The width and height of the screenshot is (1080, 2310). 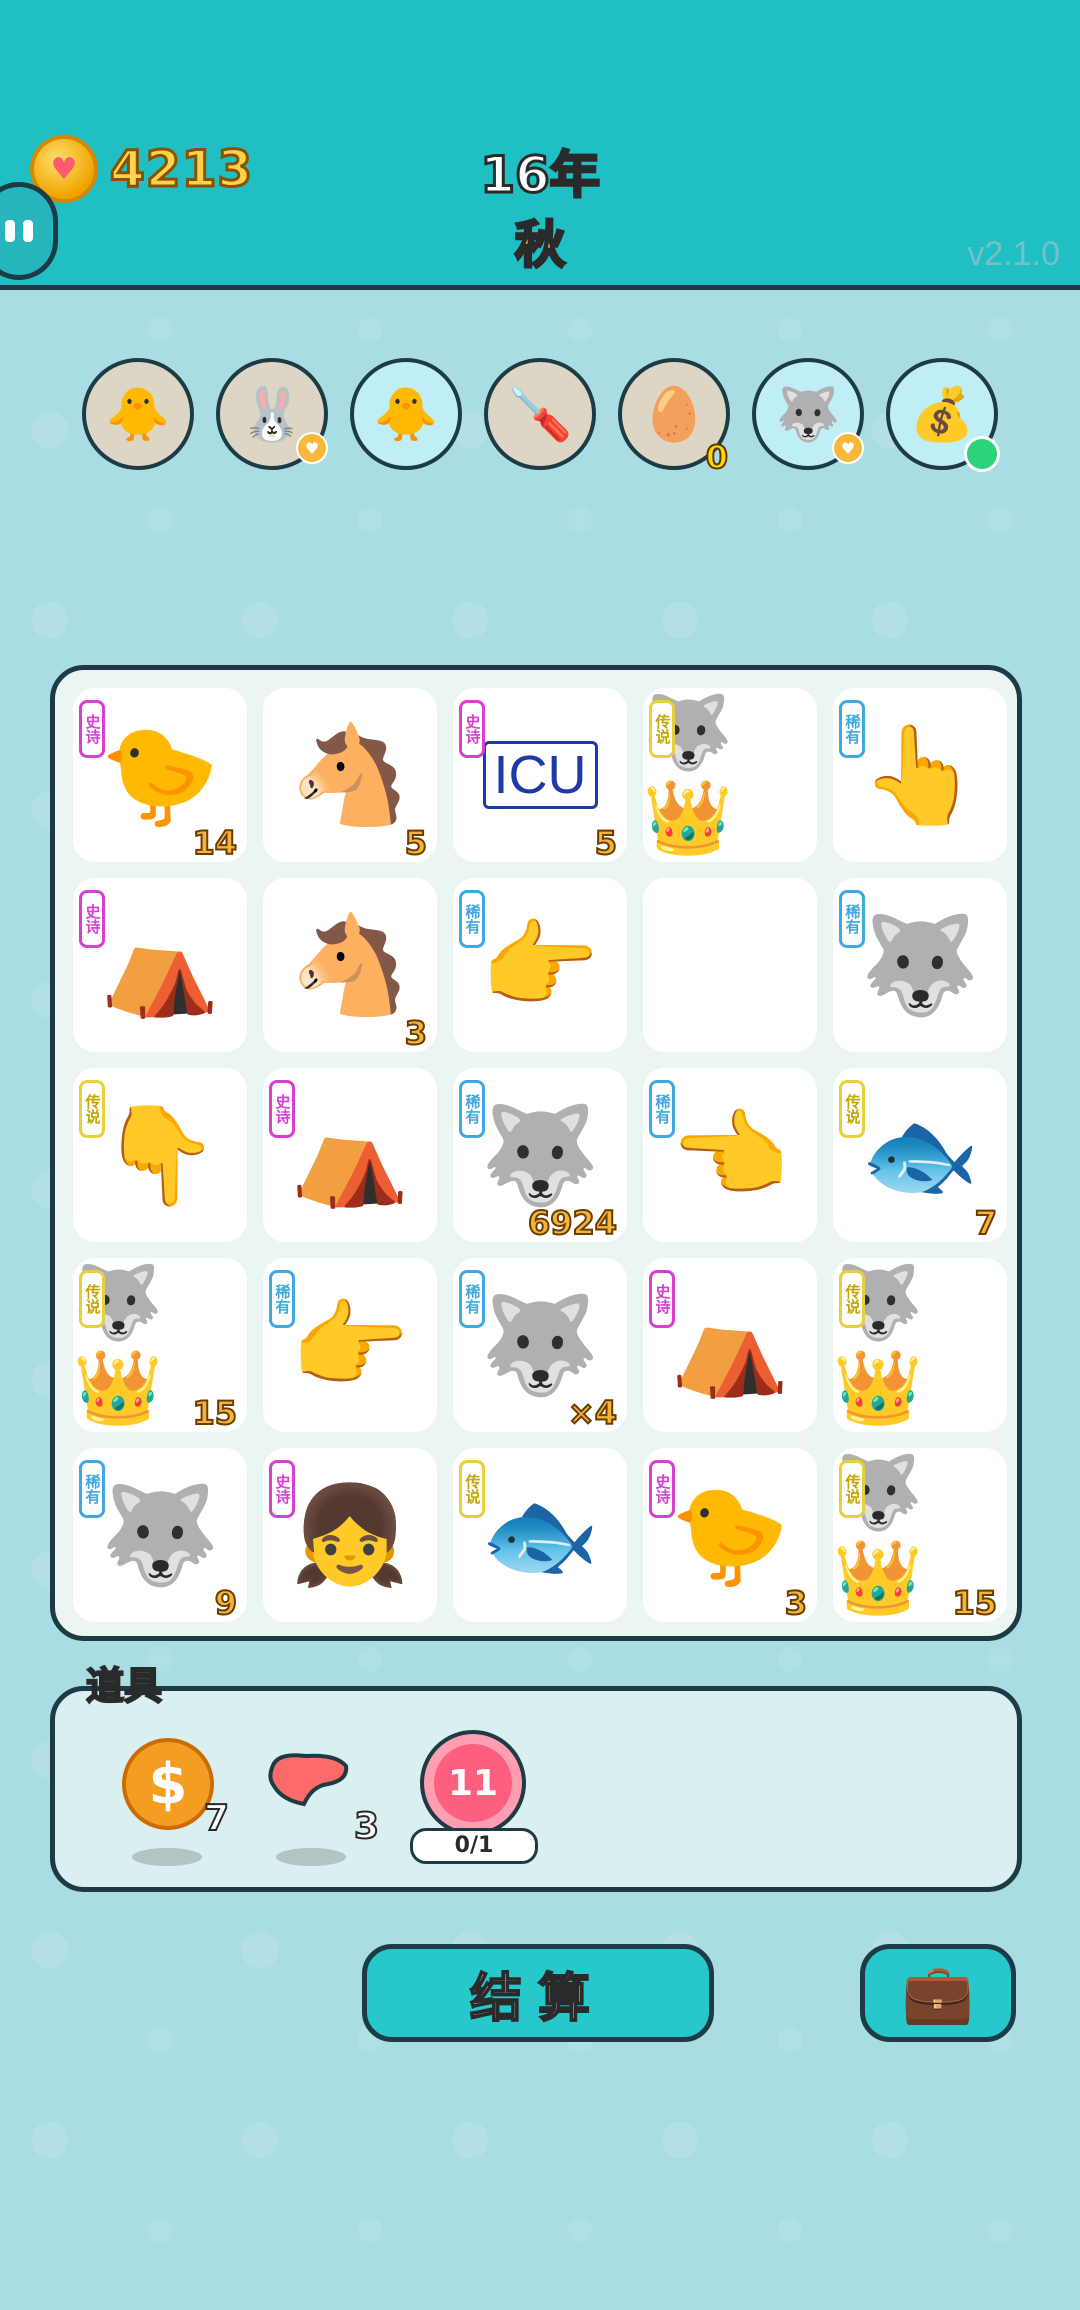 What do you see at coordinates (272, 414) in the screenshot?
I see `tool-rabbit-icon: 🐰 ♥` at bounding box center [272, 414].